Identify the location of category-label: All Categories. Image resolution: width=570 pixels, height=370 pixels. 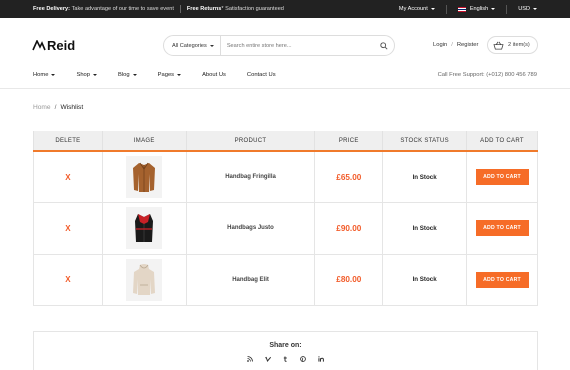
(189, 45).